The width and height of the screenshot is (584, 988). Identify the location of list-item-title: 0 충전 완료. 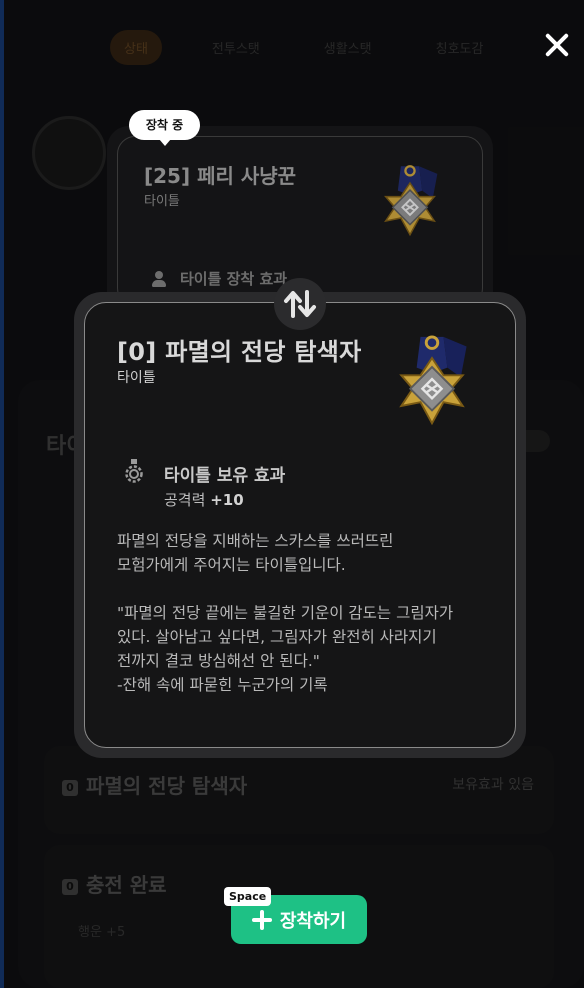
(114, 883).